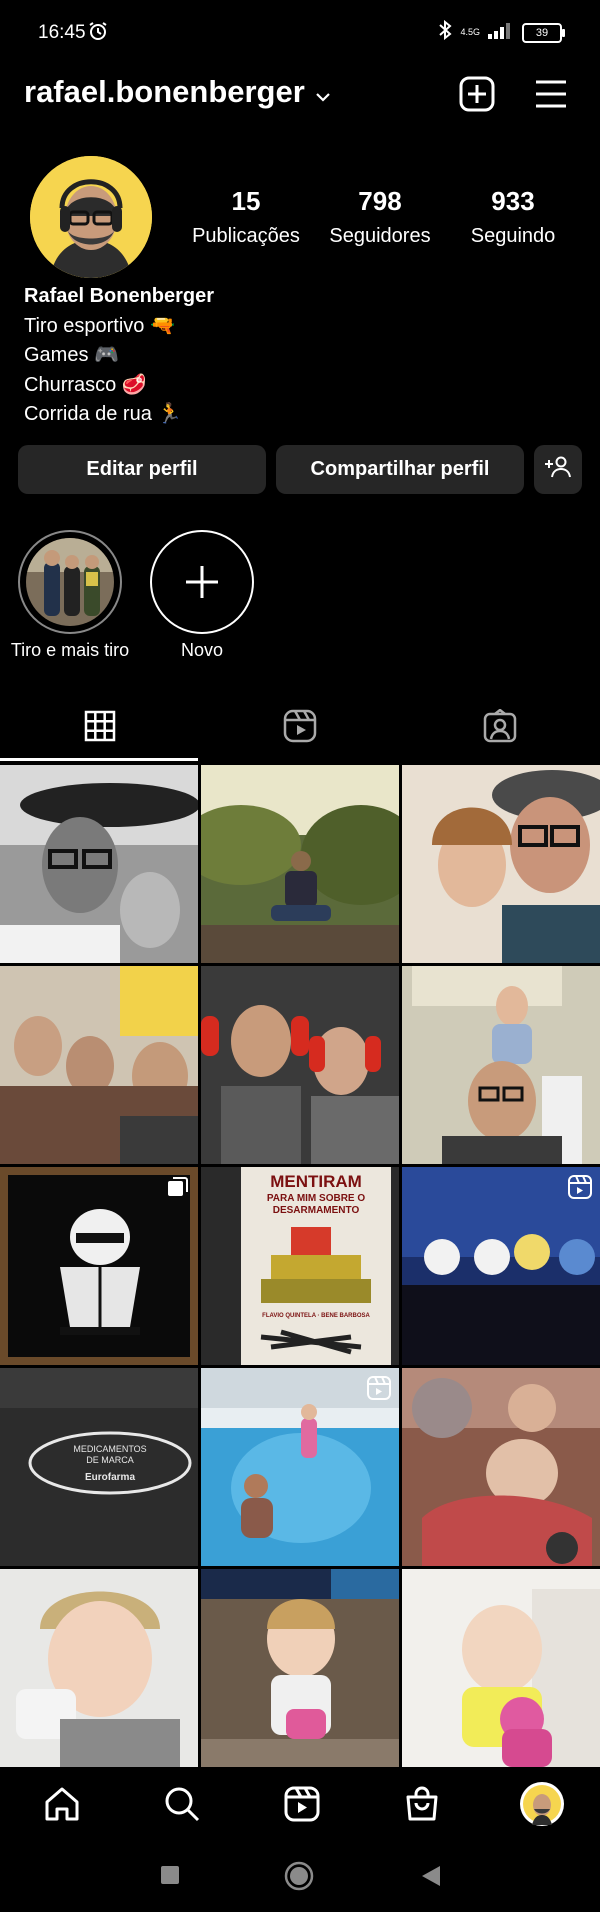 The height and width of the screenshot is (1912, 600). I want to click on home-button-icon, so click(299, 1878).